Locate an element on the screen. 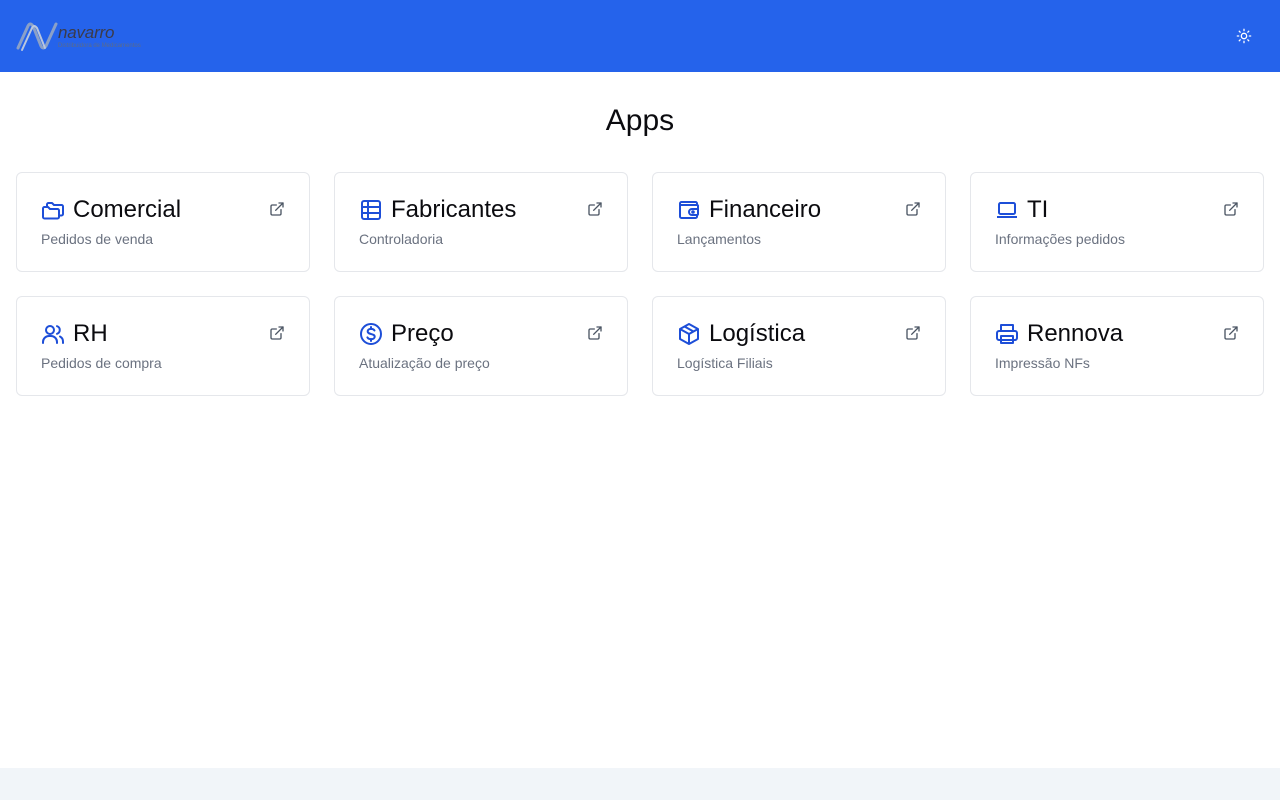 This screenshot has width=1280, height=800. dollar-circle-icon is located at coordinates (371, 334).